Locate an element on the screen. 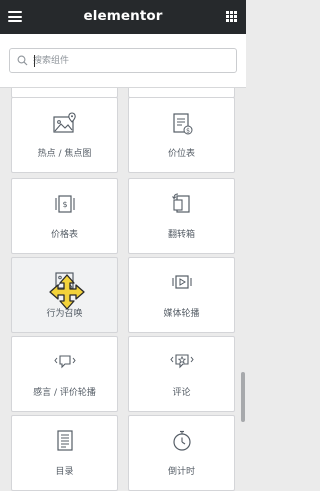  testimonial-carousel-icon is located at coordinates (64, 362).